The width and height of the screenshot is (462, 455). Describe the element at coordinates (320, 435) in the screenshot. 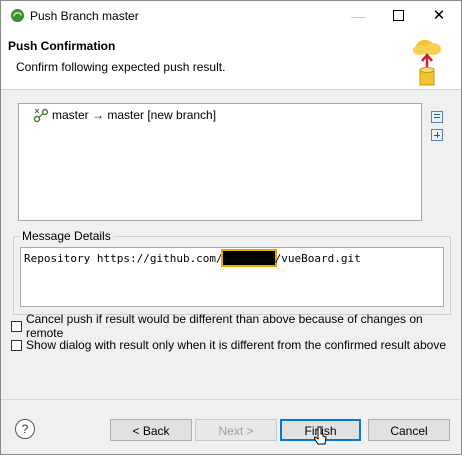

I see `mouse-cursor-icon` at that location.